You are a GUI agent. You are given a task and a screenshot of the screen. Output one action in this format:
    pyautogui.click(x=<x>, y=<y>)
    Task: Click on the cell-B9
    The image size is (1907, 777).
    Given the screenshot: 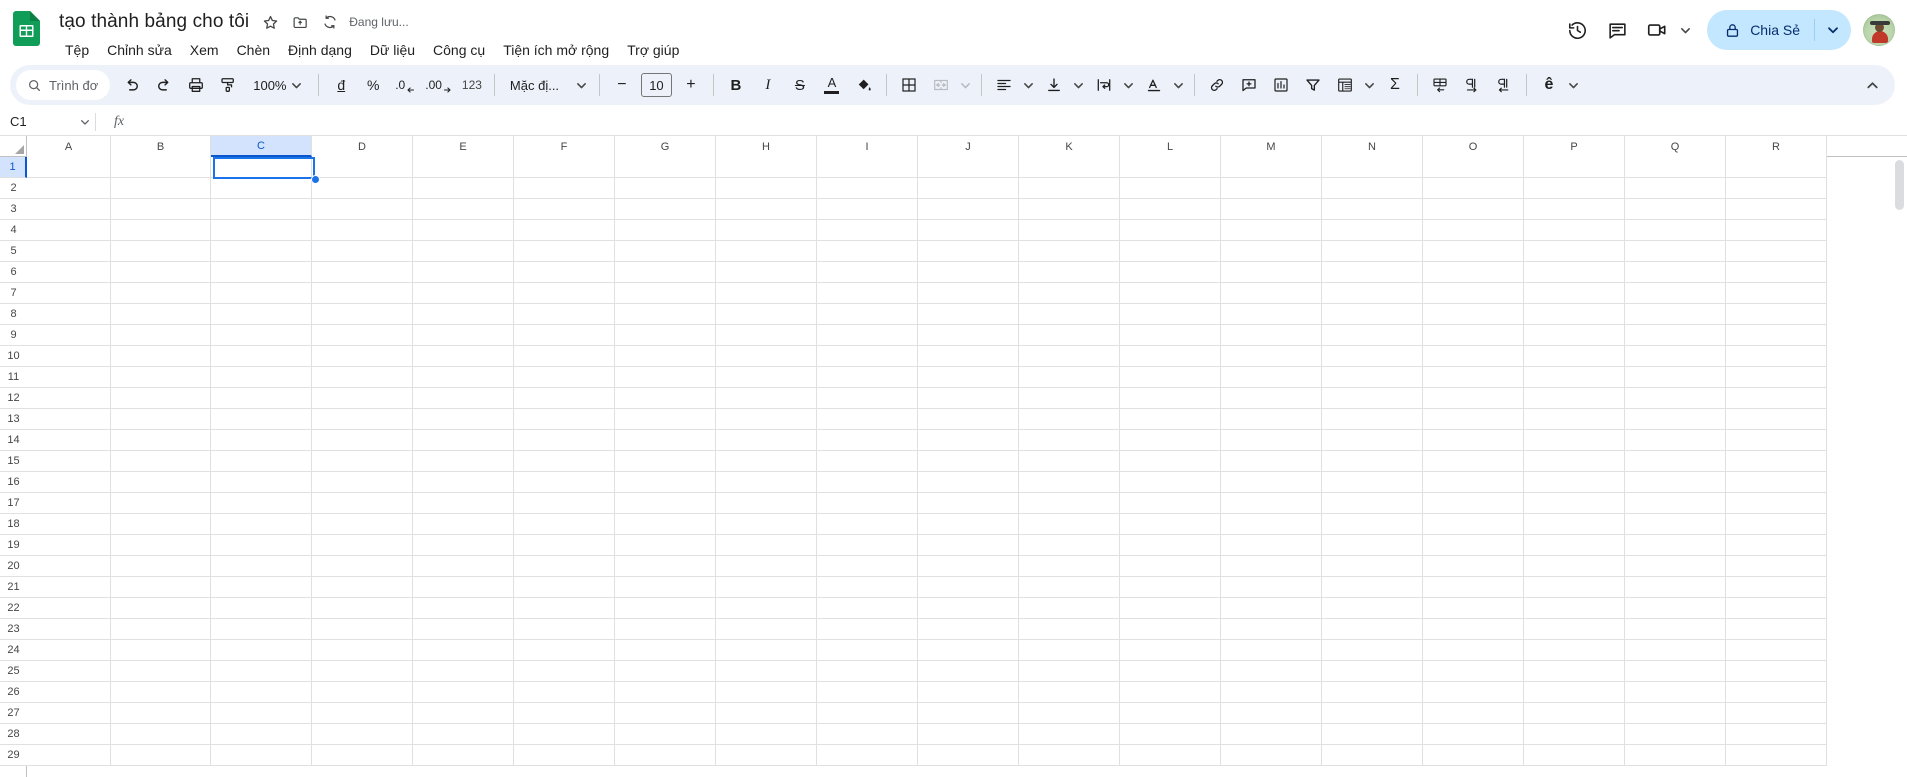 What is the action you would take?
    pyautogui.click(x=161, y=335)
    